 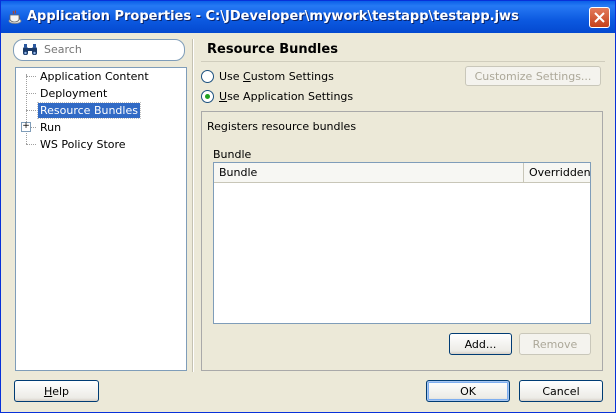 I want to click on search-input, so click(x=109, y=49).